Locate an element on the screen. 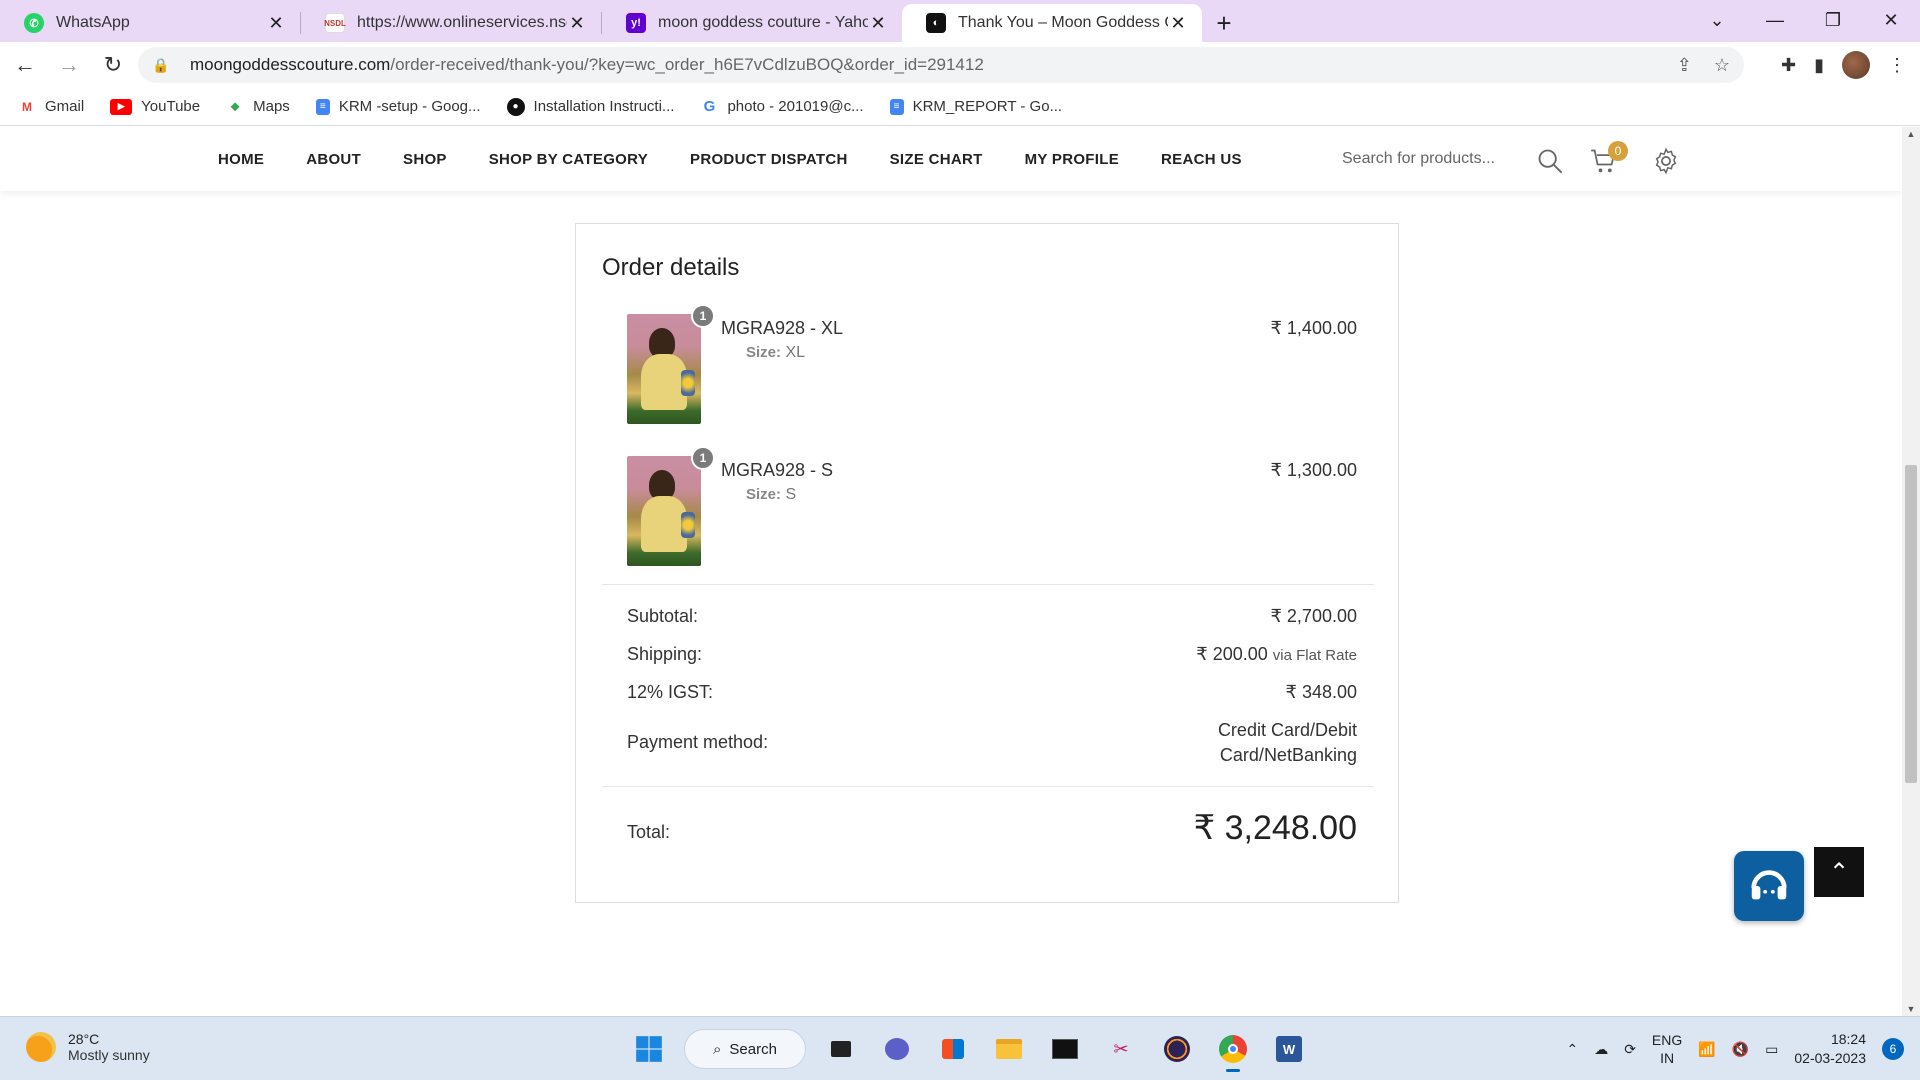 This screenshot has height=1080, width=1920. size-value: XL is located at coordinates (795, 352).